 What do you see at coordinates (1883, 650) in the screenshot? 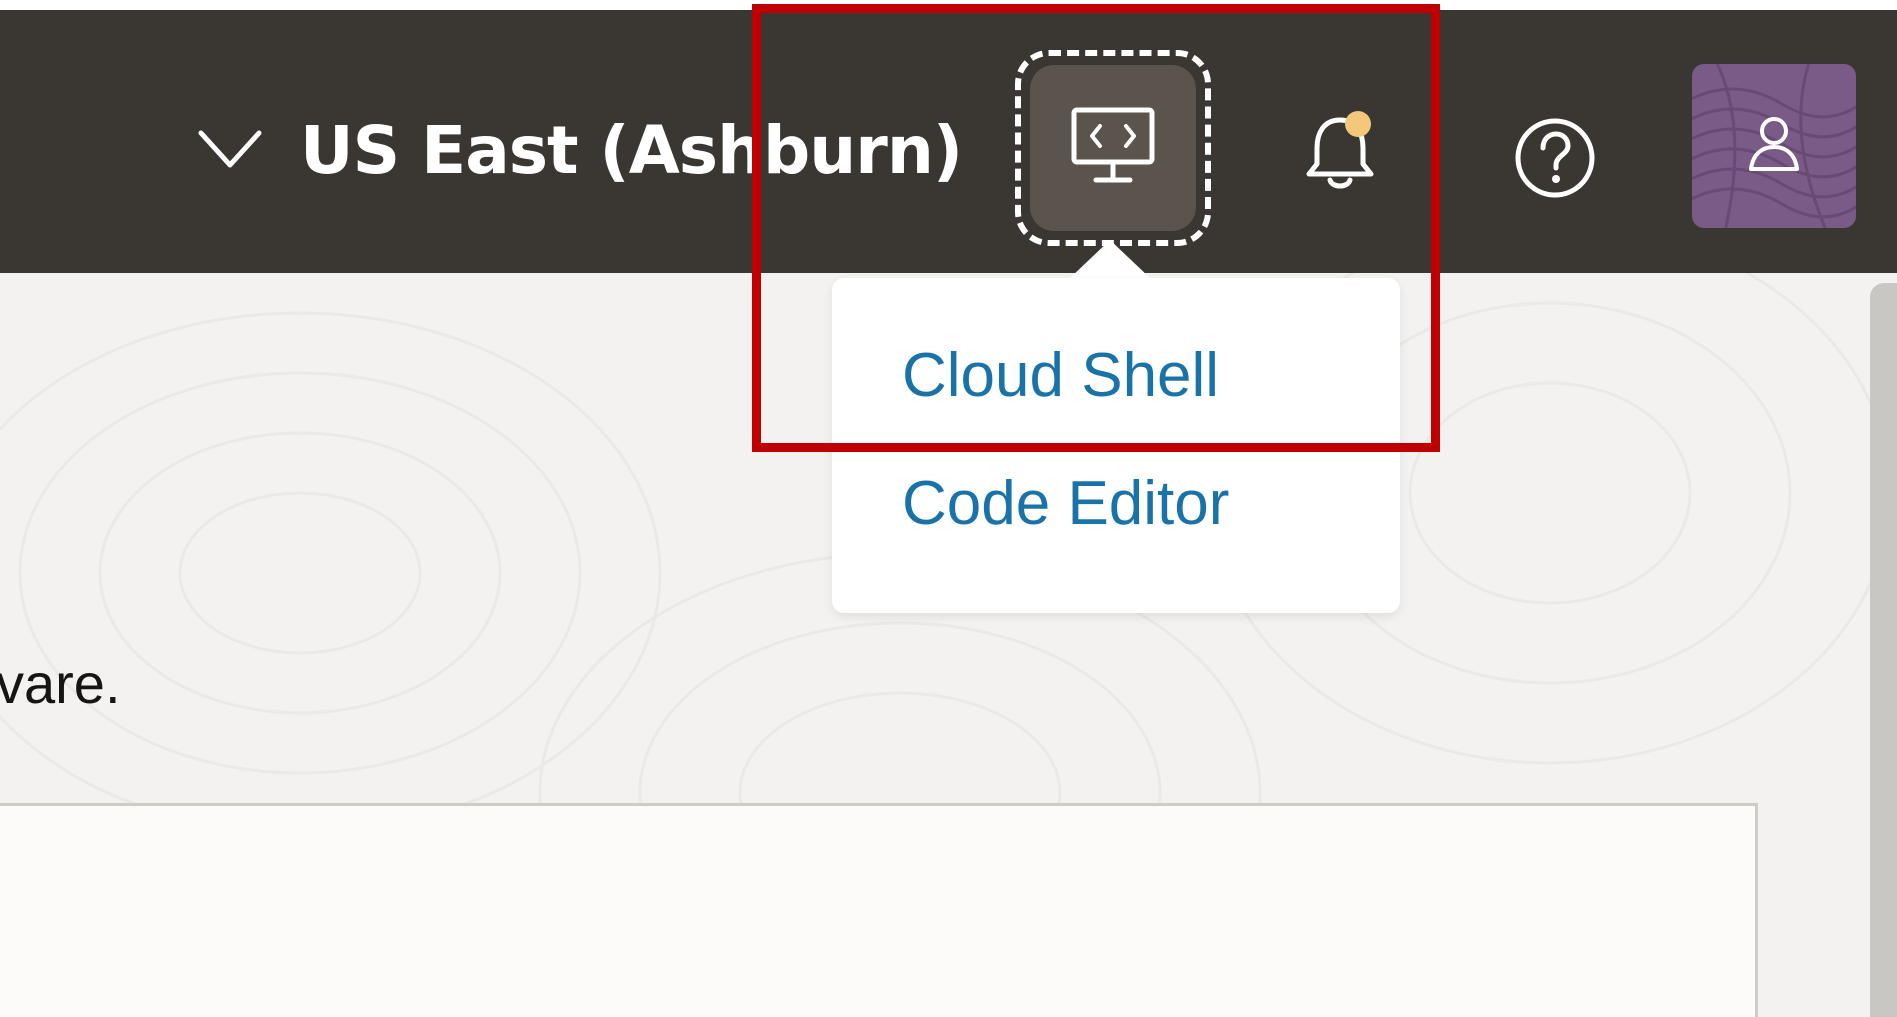
I see `page-scrollbar` at bounding box center [1883, 650].